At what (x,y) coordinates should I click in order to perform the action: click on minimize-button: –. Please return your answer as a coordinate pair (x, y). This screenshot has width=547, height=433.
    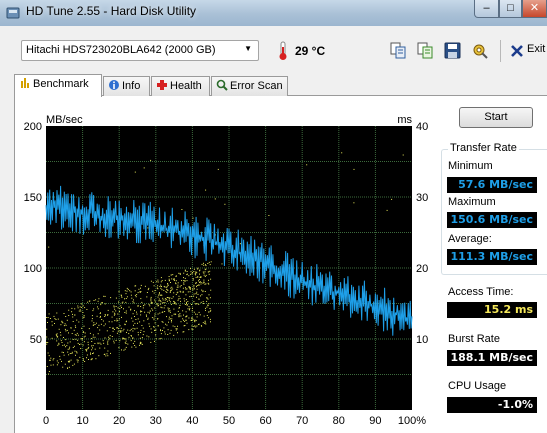
    Looking at the image, I should click on (486, 9).